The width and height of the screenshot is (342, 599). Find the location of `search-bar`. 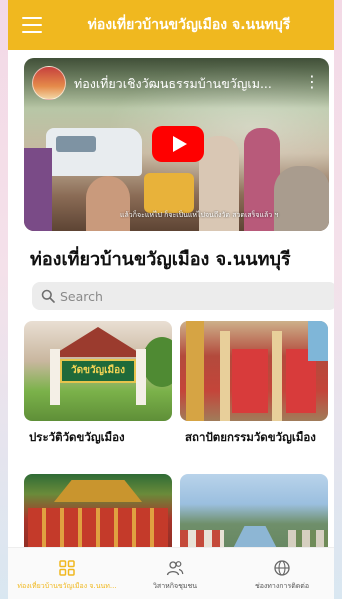

search-bar is located at coordinates (183, 296).